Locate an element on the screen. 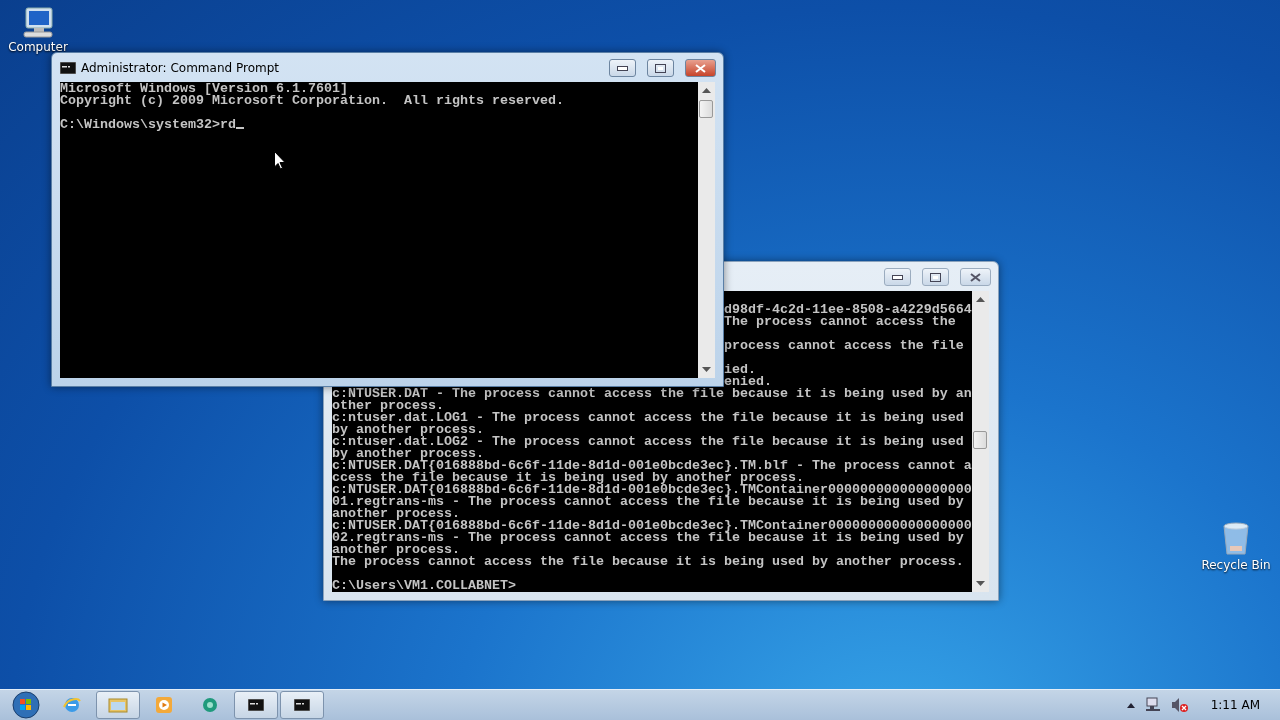 The width and height of the screenshot is (1280, 720). e-globe-icon is located at coordinates (72, 705).